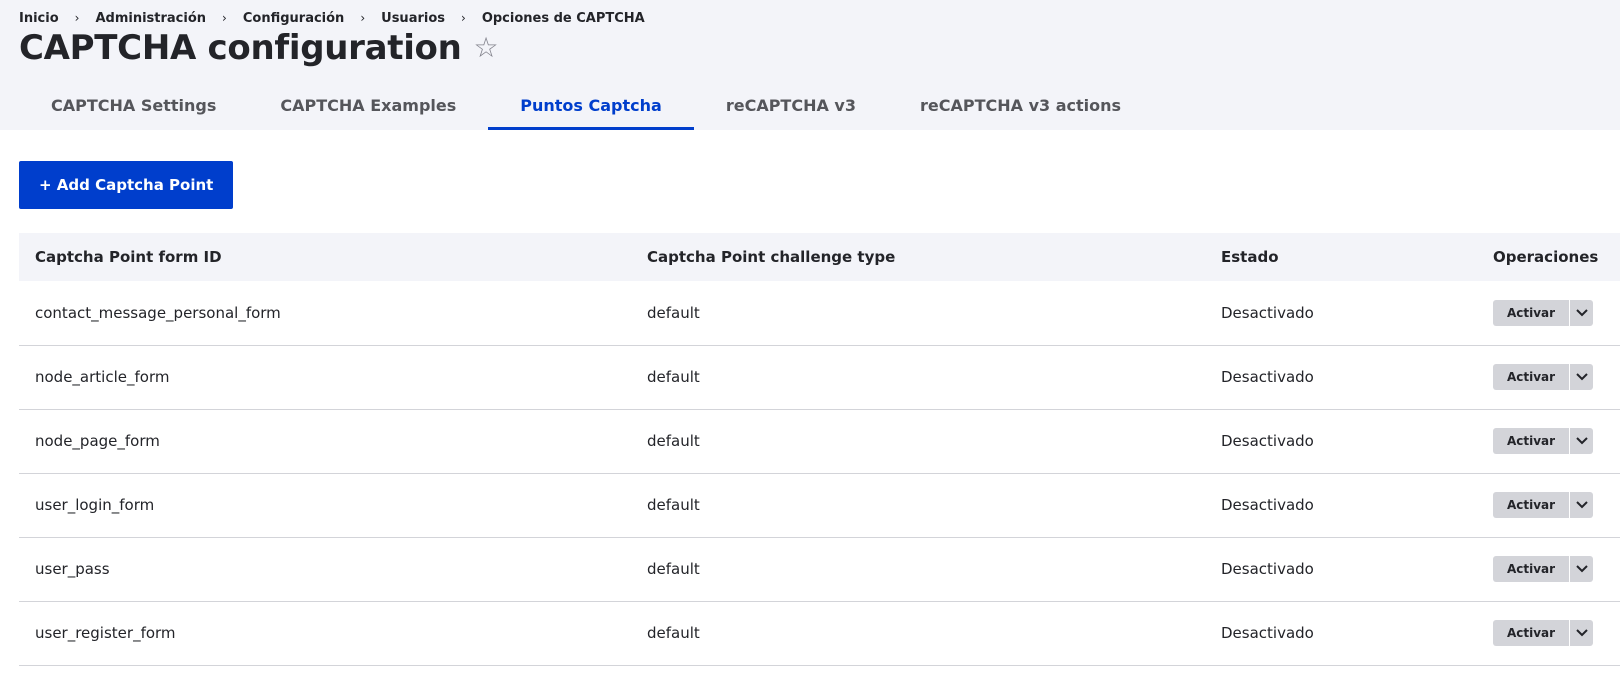  I want to click on tab-captcha-examples: CAPTCHA Examples, so click(368, 105).